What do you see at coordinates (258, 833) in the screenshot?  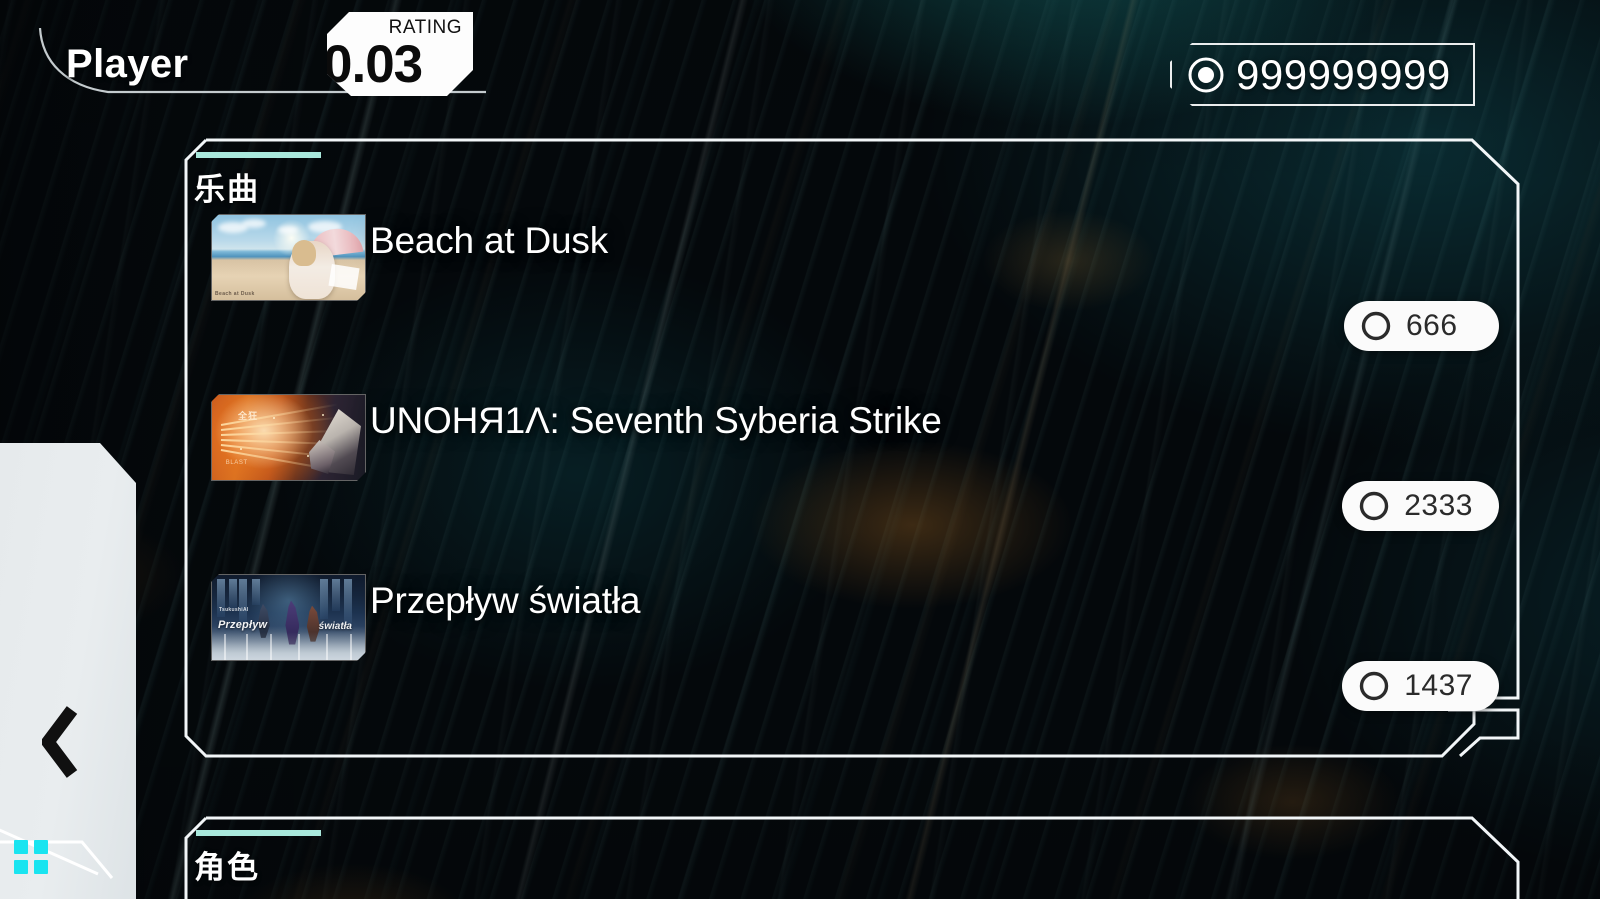 I see `character-panel-accent-line` at bounding box center [258, 833].